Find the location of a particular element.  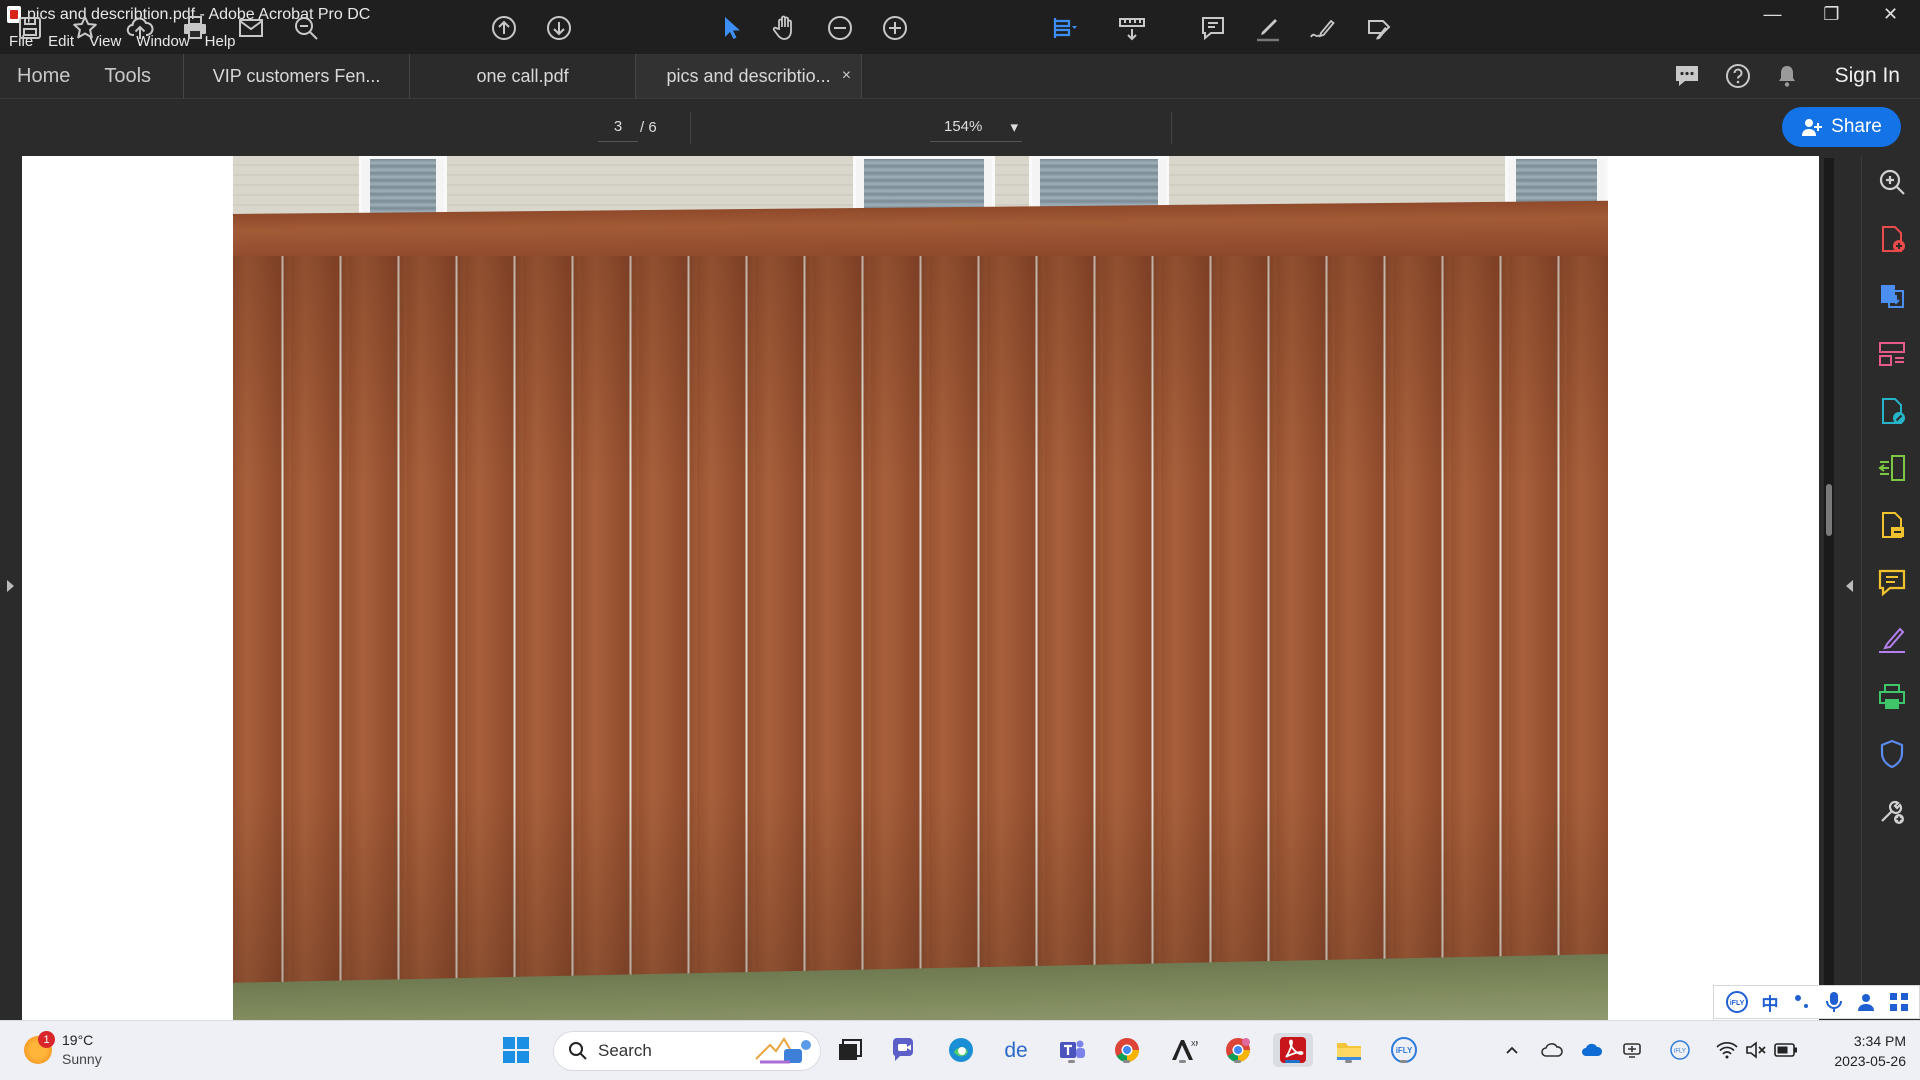

comment-tool-icon is located at coordinates (1892, 582).